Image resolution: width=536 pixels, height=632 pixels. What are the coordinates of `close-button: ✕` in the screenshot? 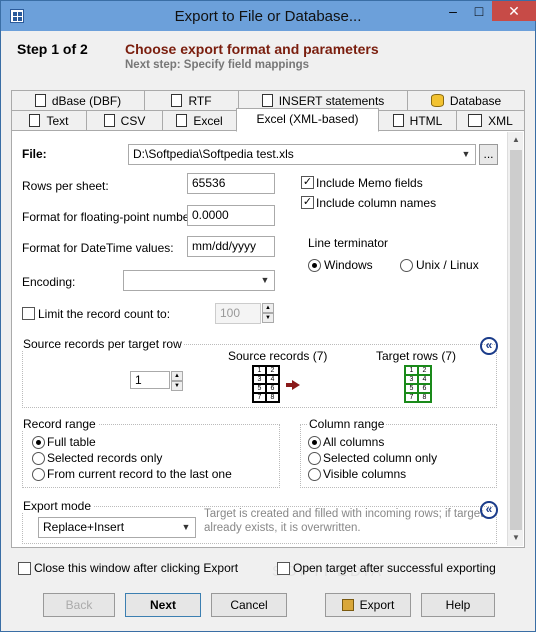 It's located at (514, 11).